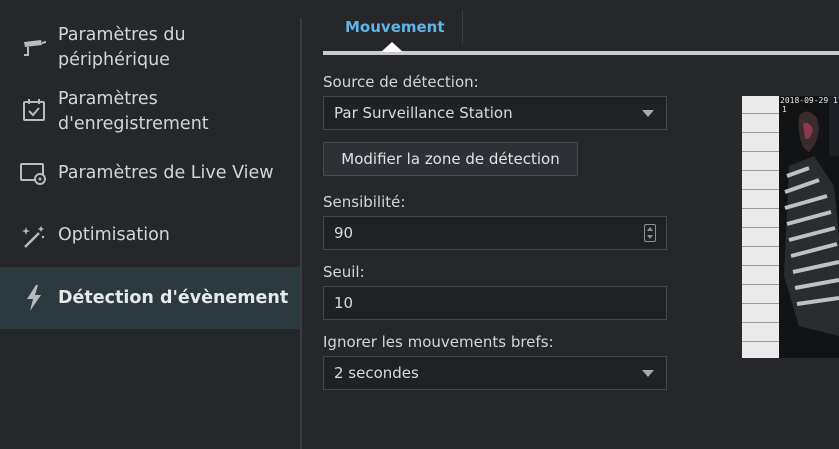 The width and height of the screenshot is (839, 449). Describe the element at coordinates (809, 227) in the screenshot. I see `camera-feed-image` at that location.